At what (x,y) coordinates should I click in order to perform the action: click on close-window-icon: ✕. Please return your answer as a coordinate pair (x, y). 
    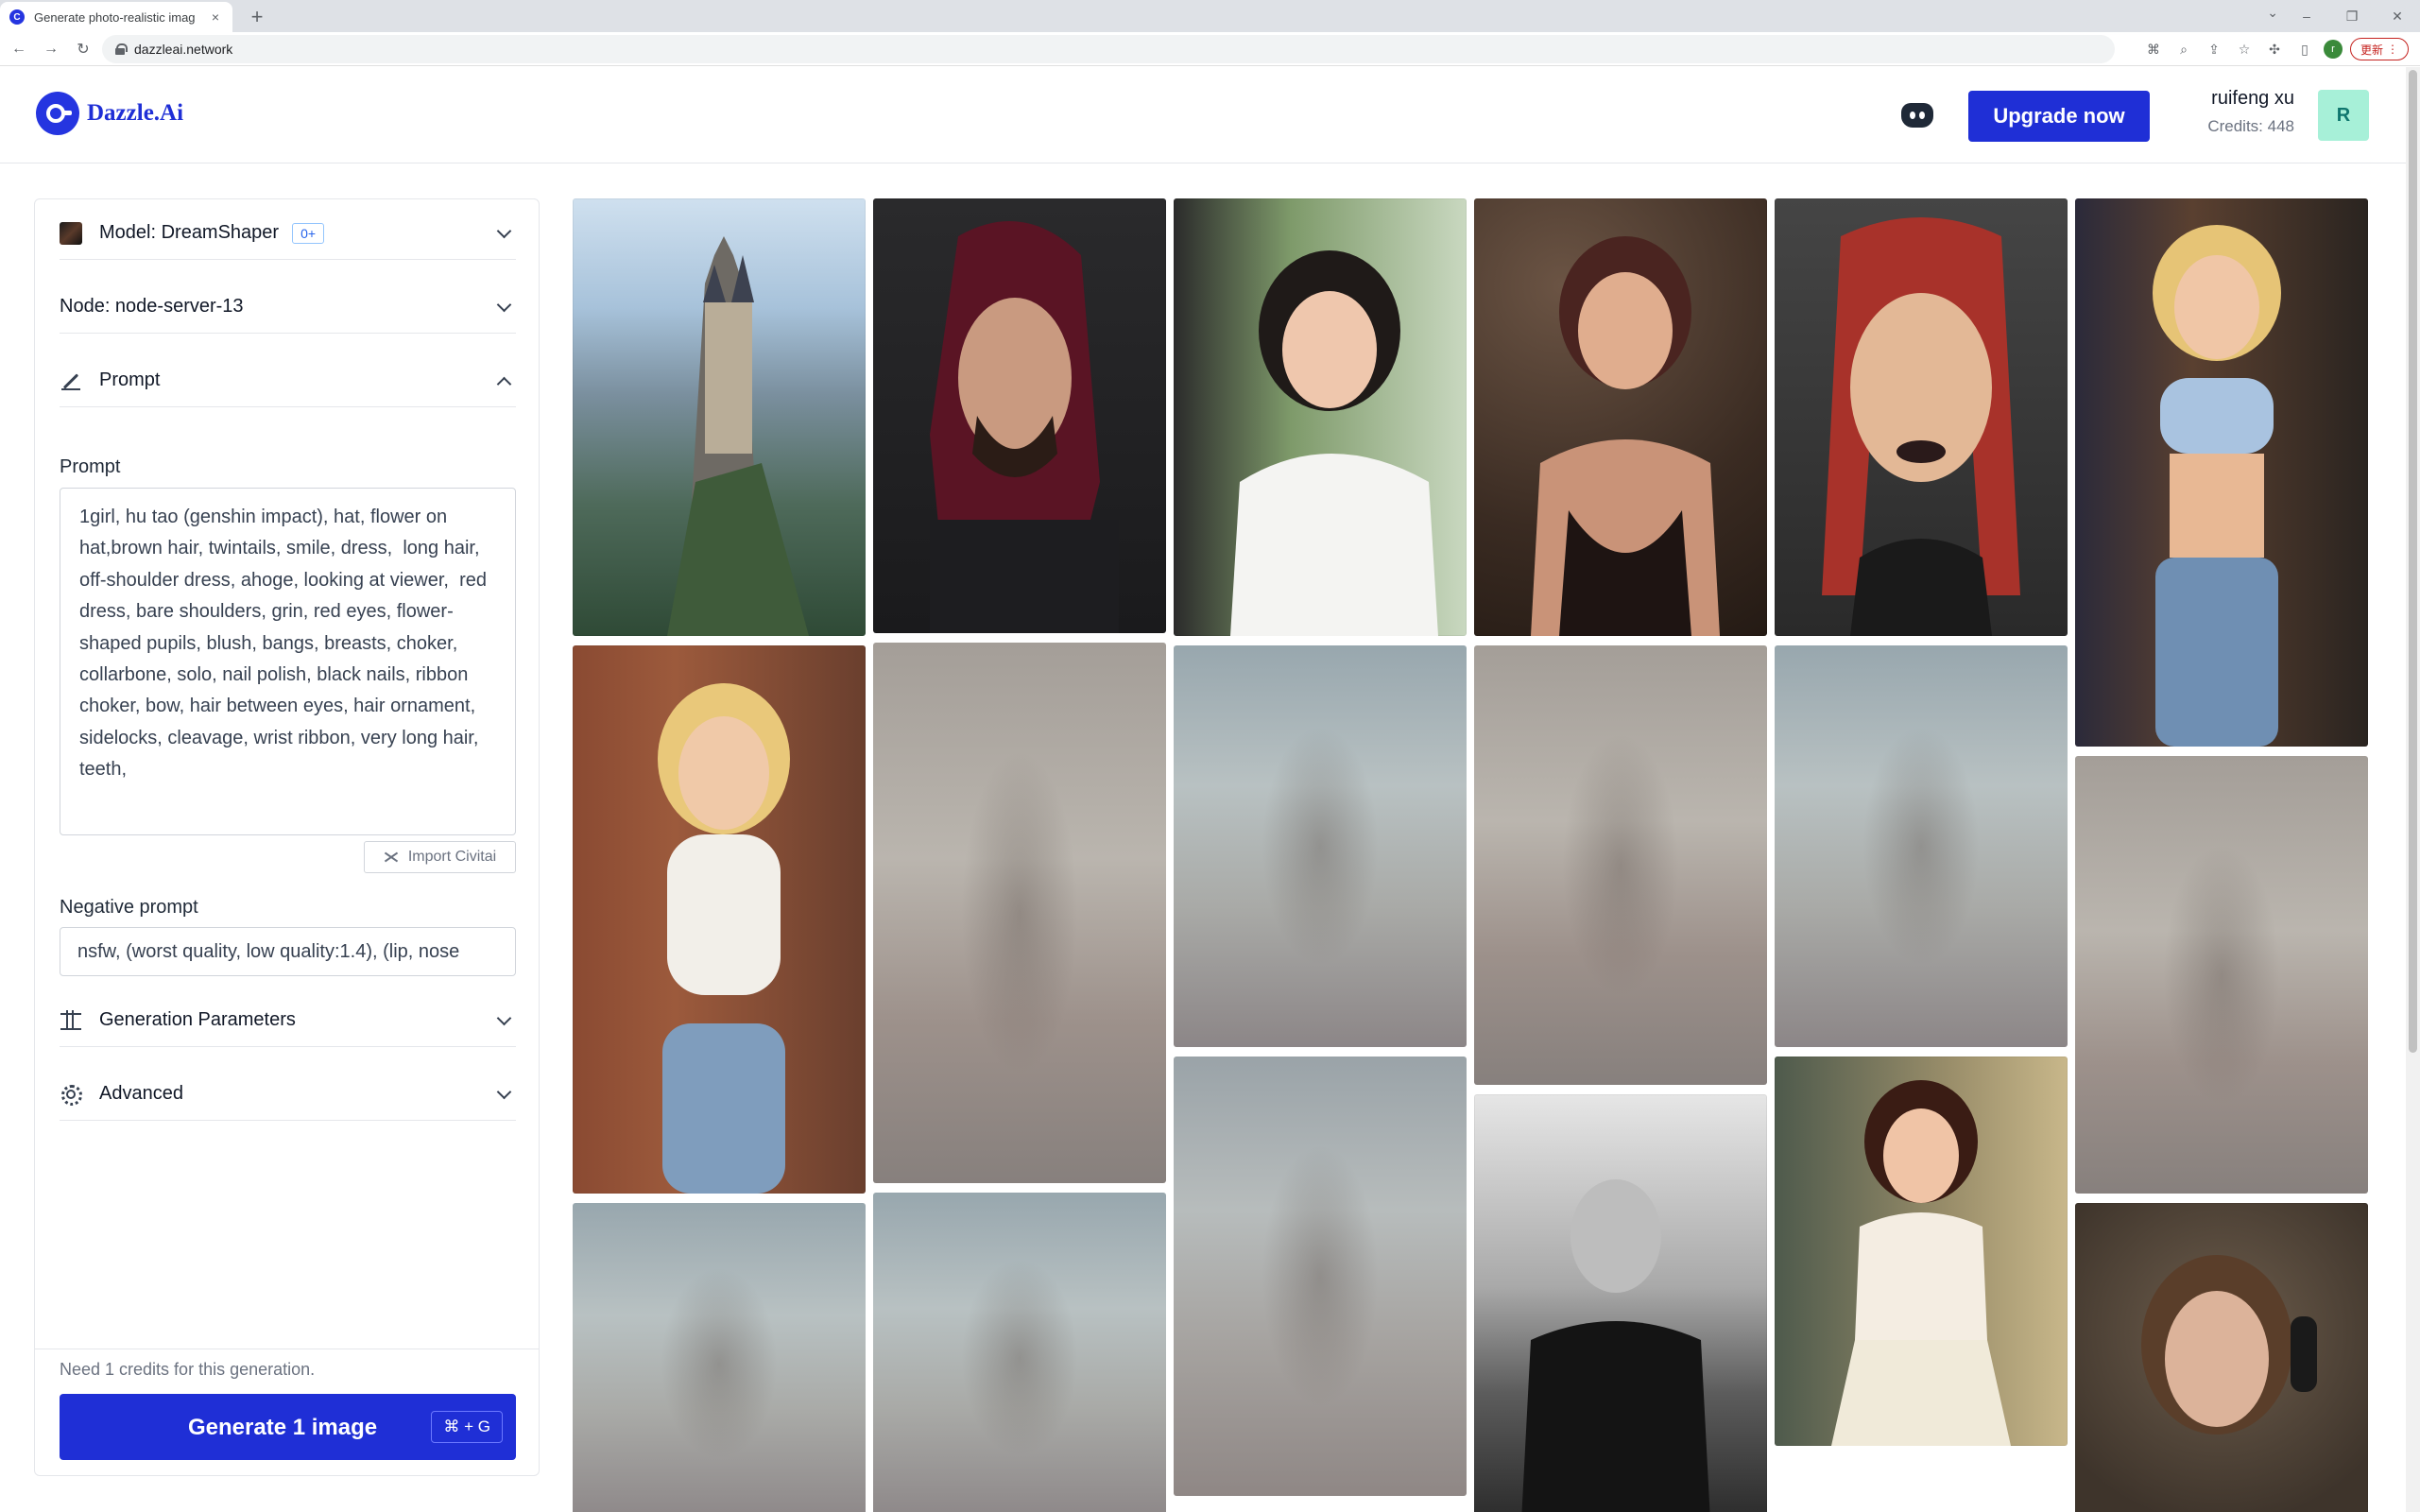
    Looking at the image, I should click on (2397, 16).